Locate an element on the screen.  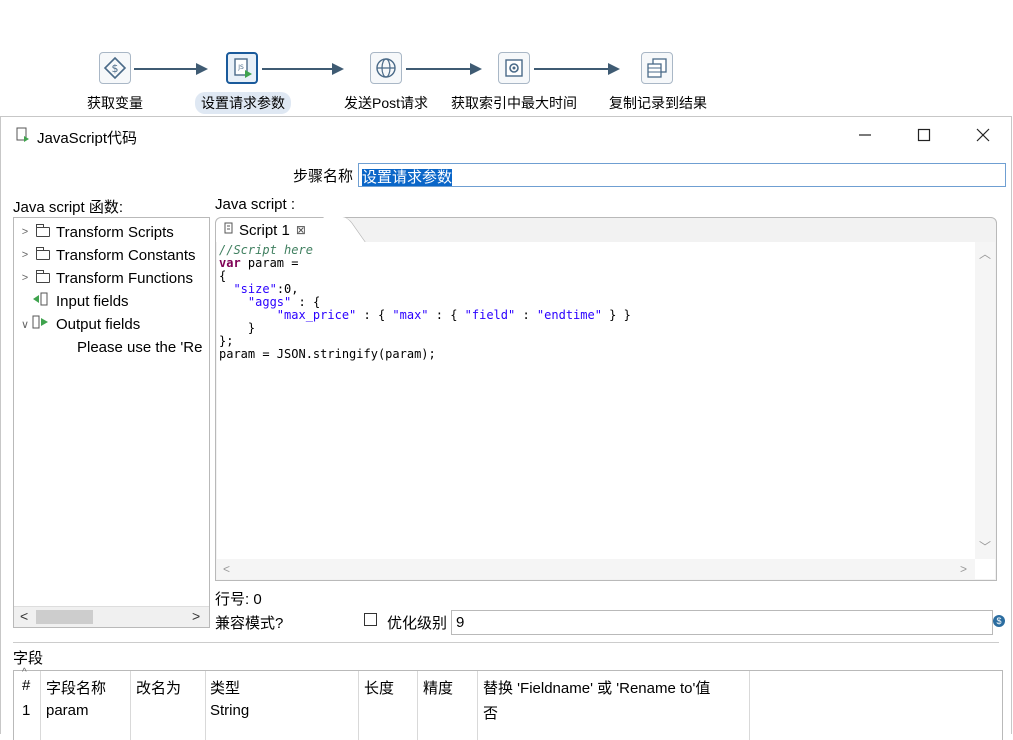
tree-horizontal-scrollbar: < > is located at coordinates (111, 616).